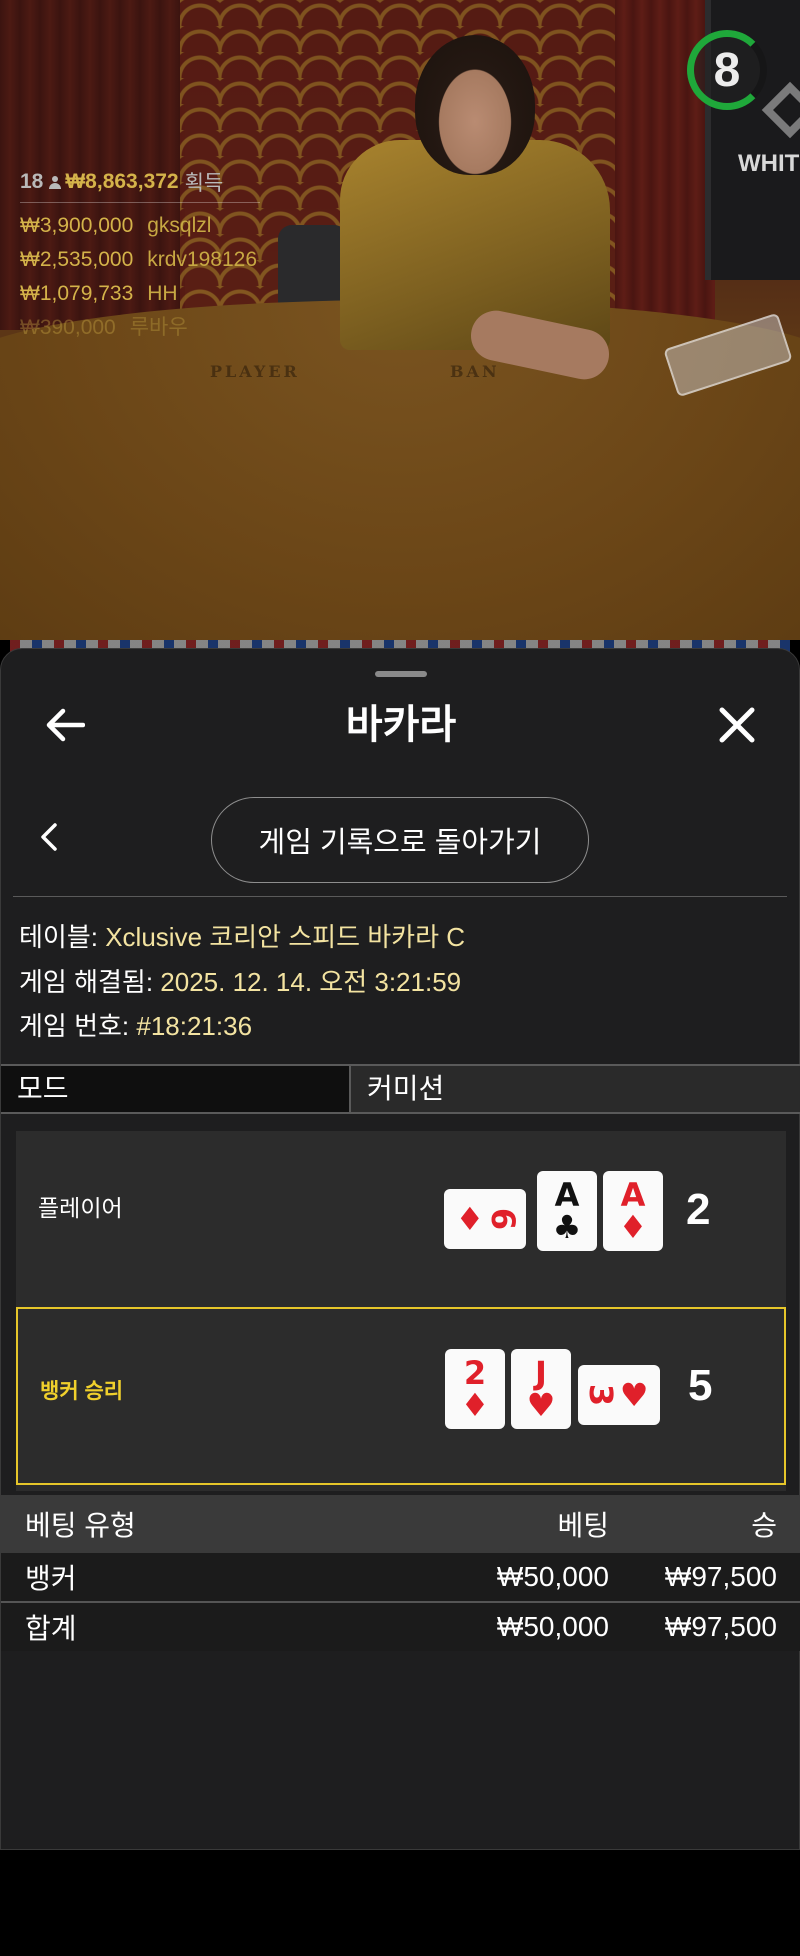 The image size is (800, 1956). I want to click on banker-card-2: J ♥, so click(541, 1389).